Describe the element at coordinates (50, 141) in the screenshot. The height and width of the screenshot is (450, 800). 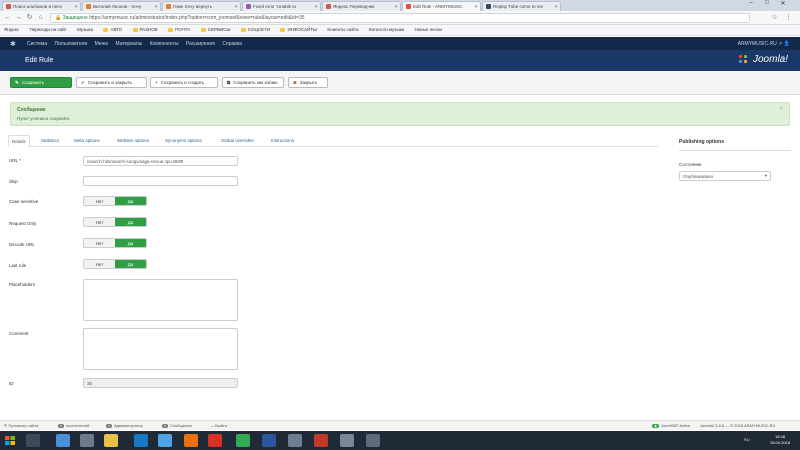
I see `tab-statistics: Statistics` at that location.